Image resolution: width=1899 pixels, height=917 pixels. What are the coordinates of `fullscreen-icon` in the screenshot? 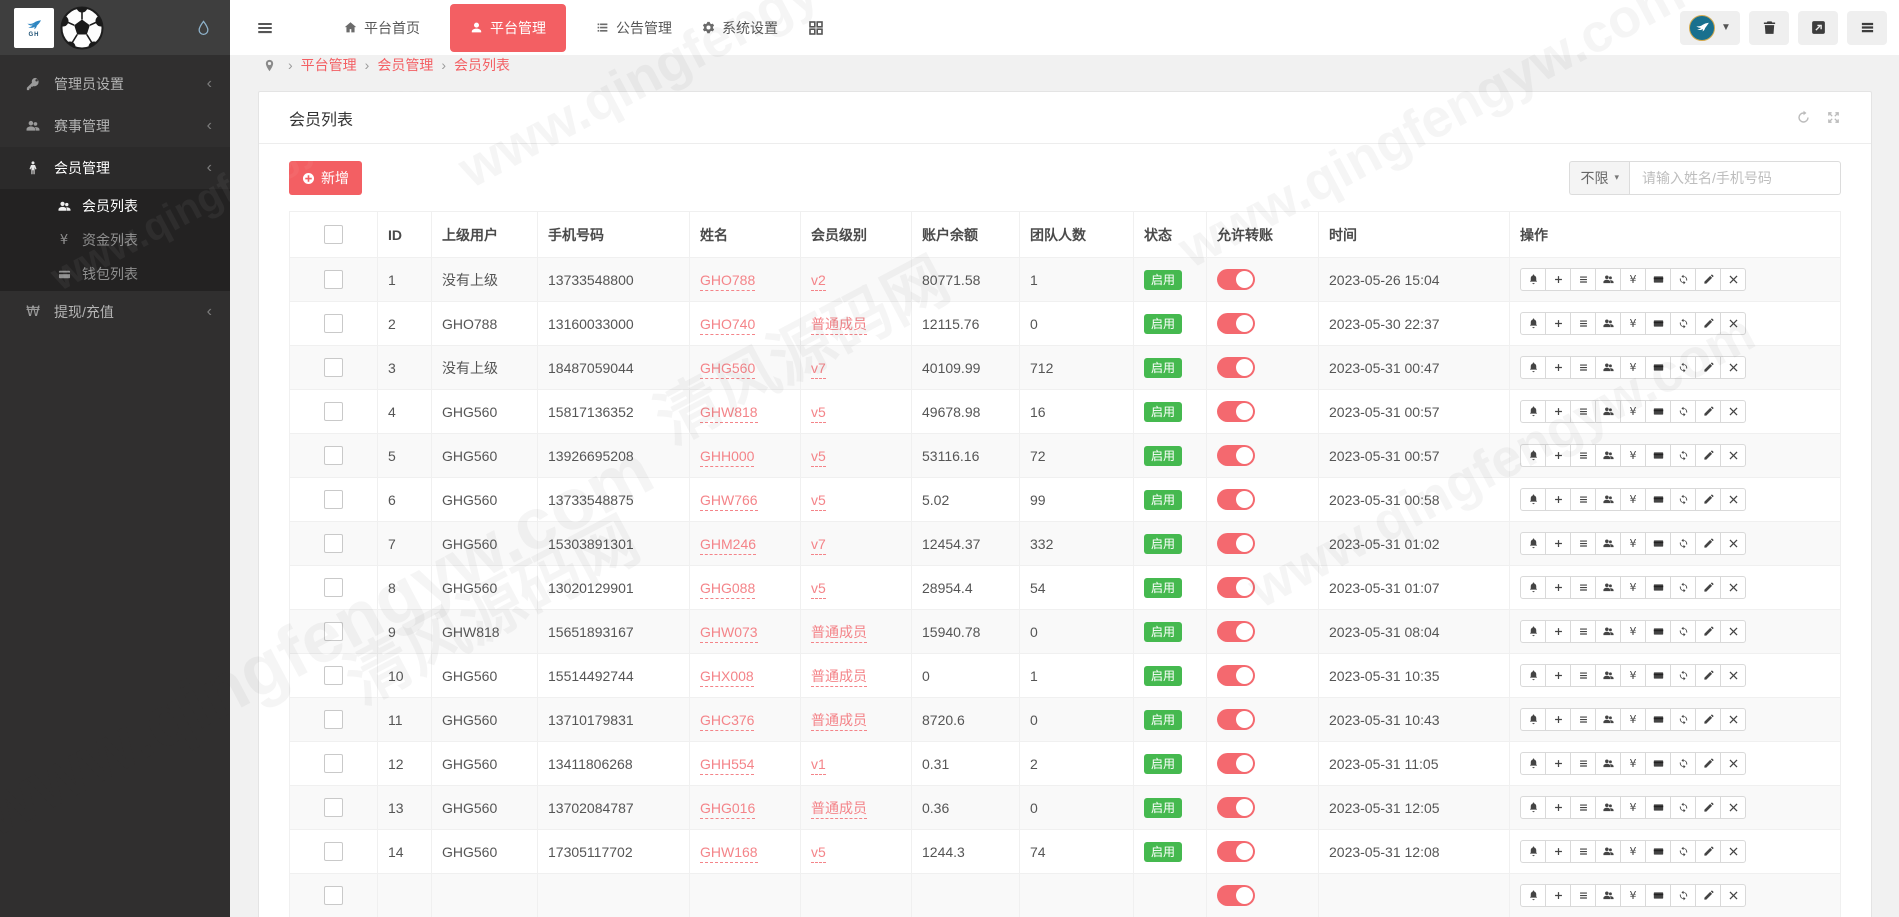 It's located at (1833, 117).